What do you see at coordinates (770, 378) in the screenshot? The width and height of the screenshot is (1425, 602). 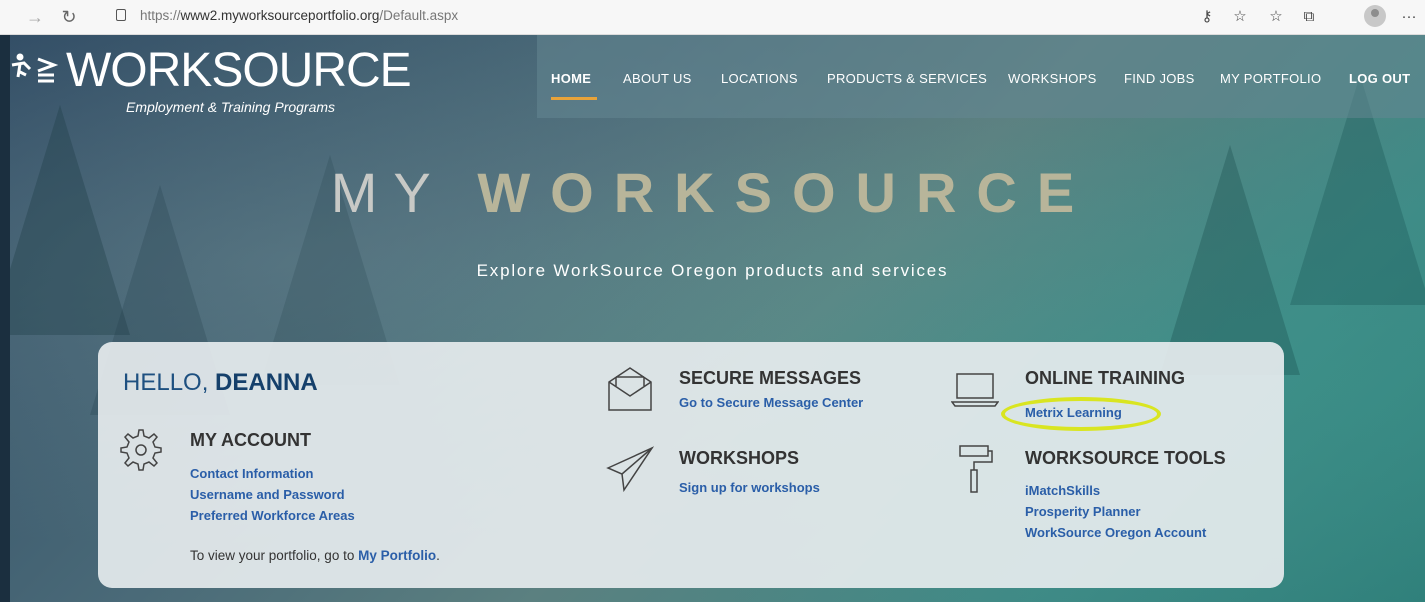 I see `secure-messages-title: SECURE MESSAGES` at bounding box center [770, 378].